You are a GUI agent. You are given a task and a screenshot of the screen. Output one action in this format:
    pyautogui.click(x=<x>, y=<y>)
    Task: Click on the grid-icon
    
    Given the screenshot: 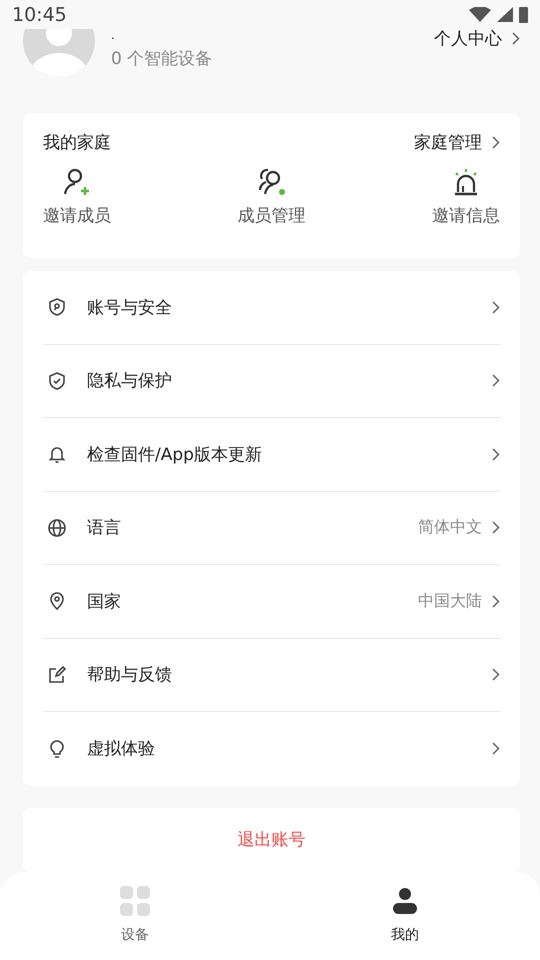 What is the action you would take?
    pyautogui.click(x=135, y=901)
    